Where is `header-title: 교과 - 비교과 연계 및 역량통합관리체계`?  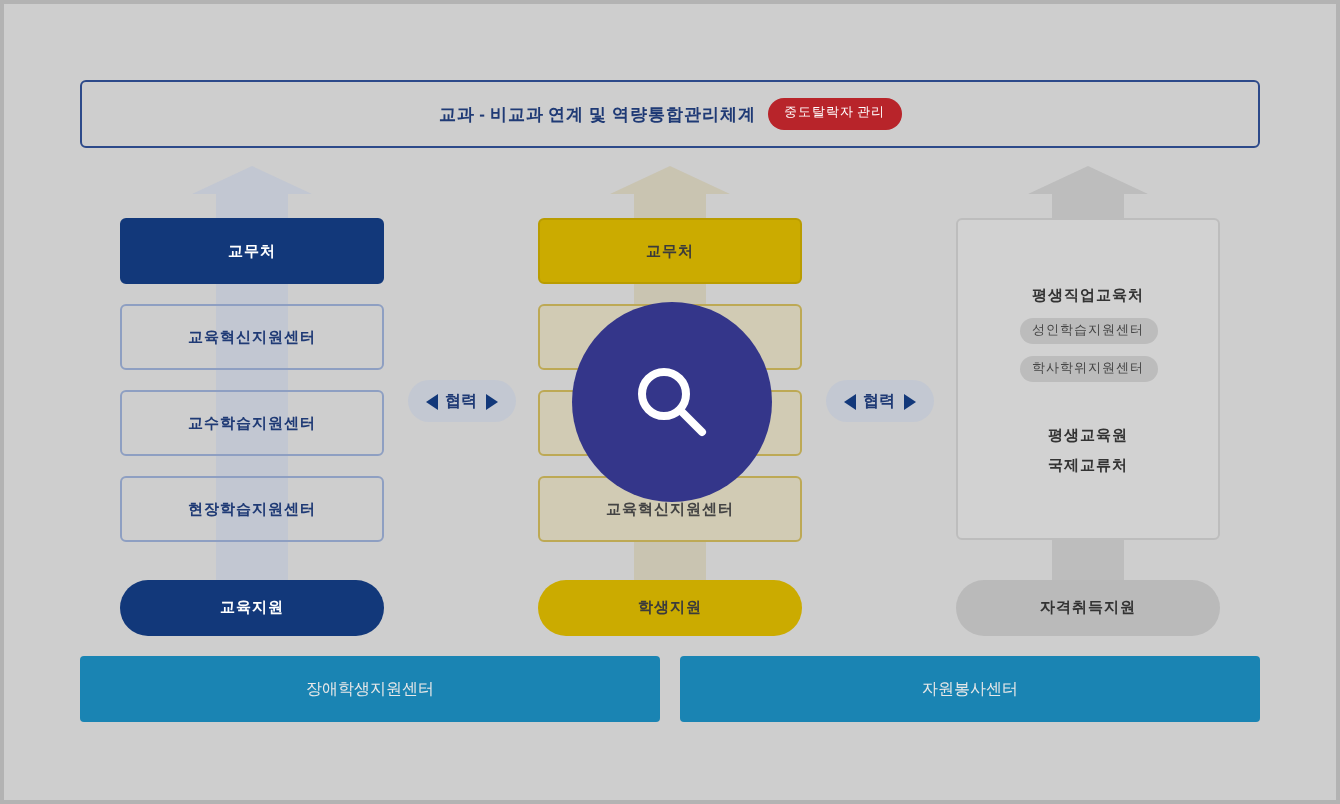 header-title: 교과 - 비교과 연계 및 역량통합관리체계 is located at coordinates (597, 114).